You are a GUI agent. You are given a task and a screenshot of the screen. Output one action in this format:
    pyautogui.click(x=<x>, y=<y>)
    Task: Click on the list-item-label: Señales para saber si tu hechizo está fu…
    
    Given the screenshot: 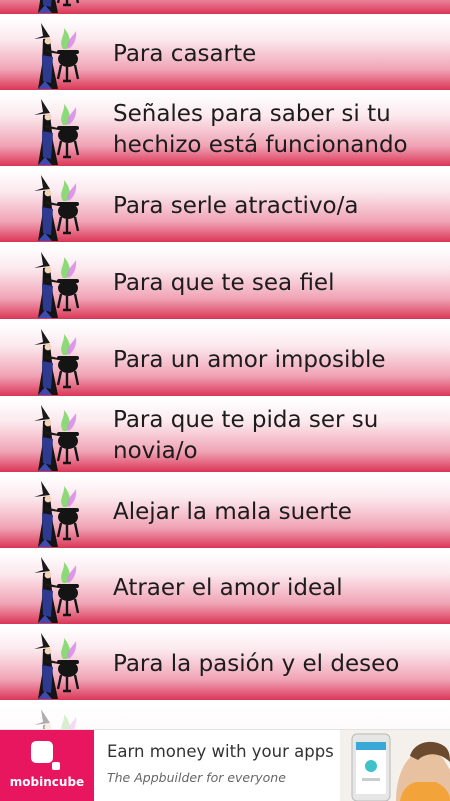 What is the action you would take?
    pyautogui.click(x=260, y=129)
    